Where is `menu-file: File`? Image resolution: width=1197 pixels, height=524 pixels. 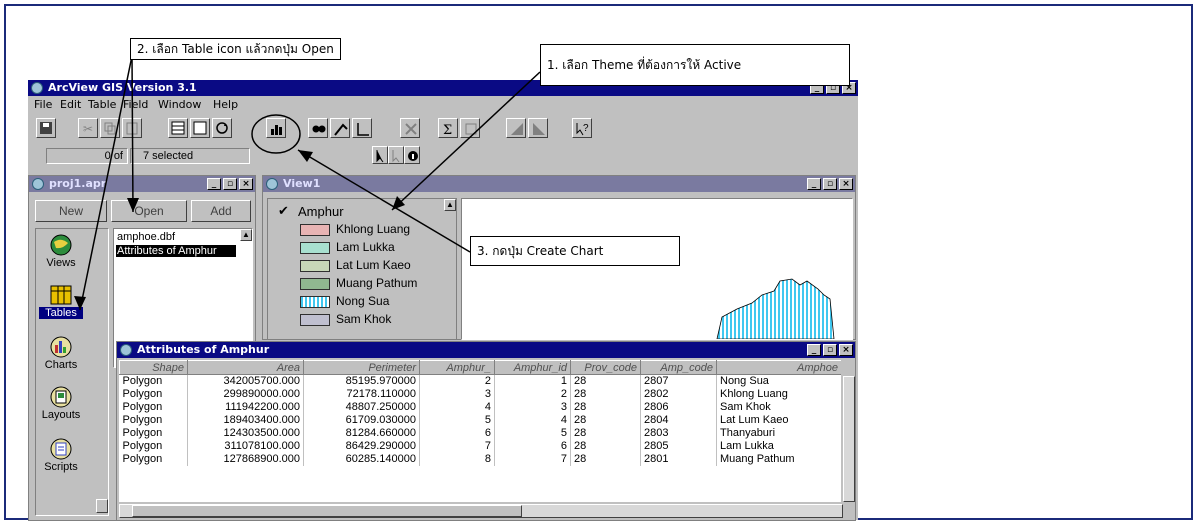
menu-file: File is located at coordinates (43, 105).